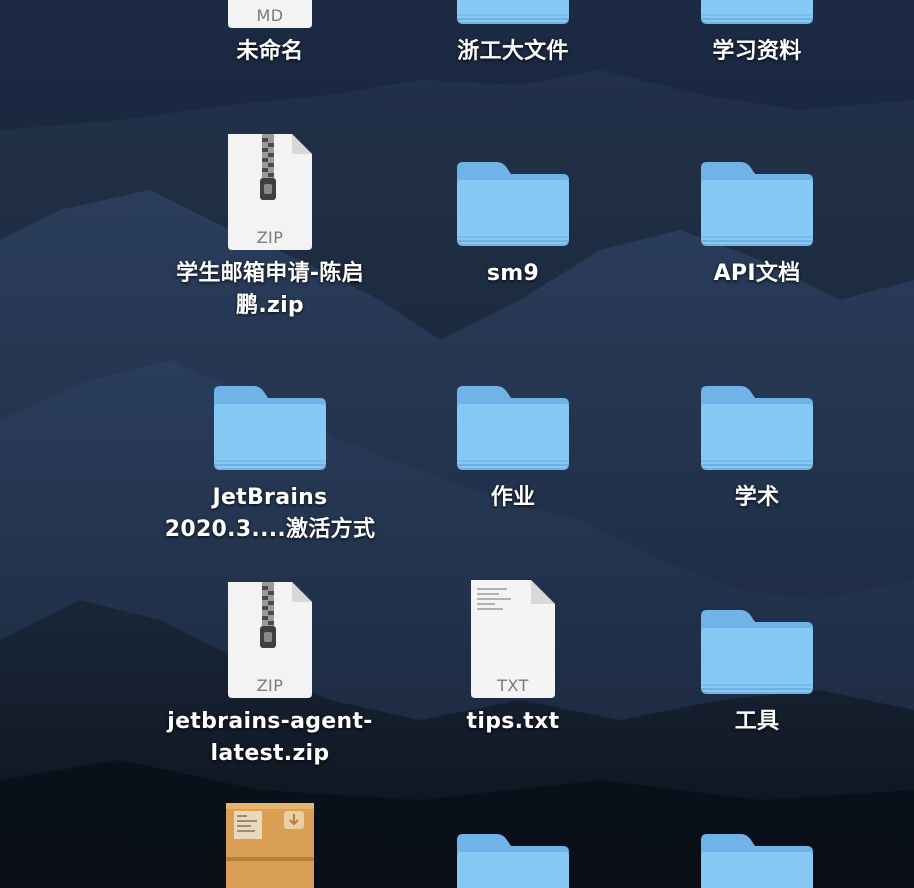 This screenshot has width=914, height=888. I want to click on desktop-item-folder: JetBrains 2020.3....激活方式, so click(270, 460).